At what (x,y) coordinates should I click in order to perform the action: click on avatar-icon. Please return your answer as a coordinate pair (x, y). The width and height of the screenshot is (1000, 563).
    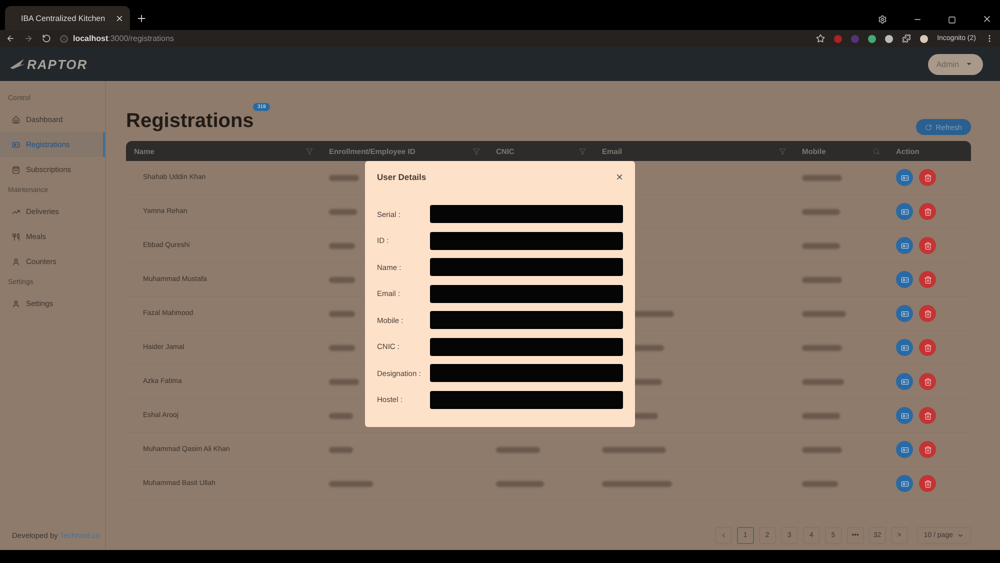
    Looking at the image, I should click on (924, 38).